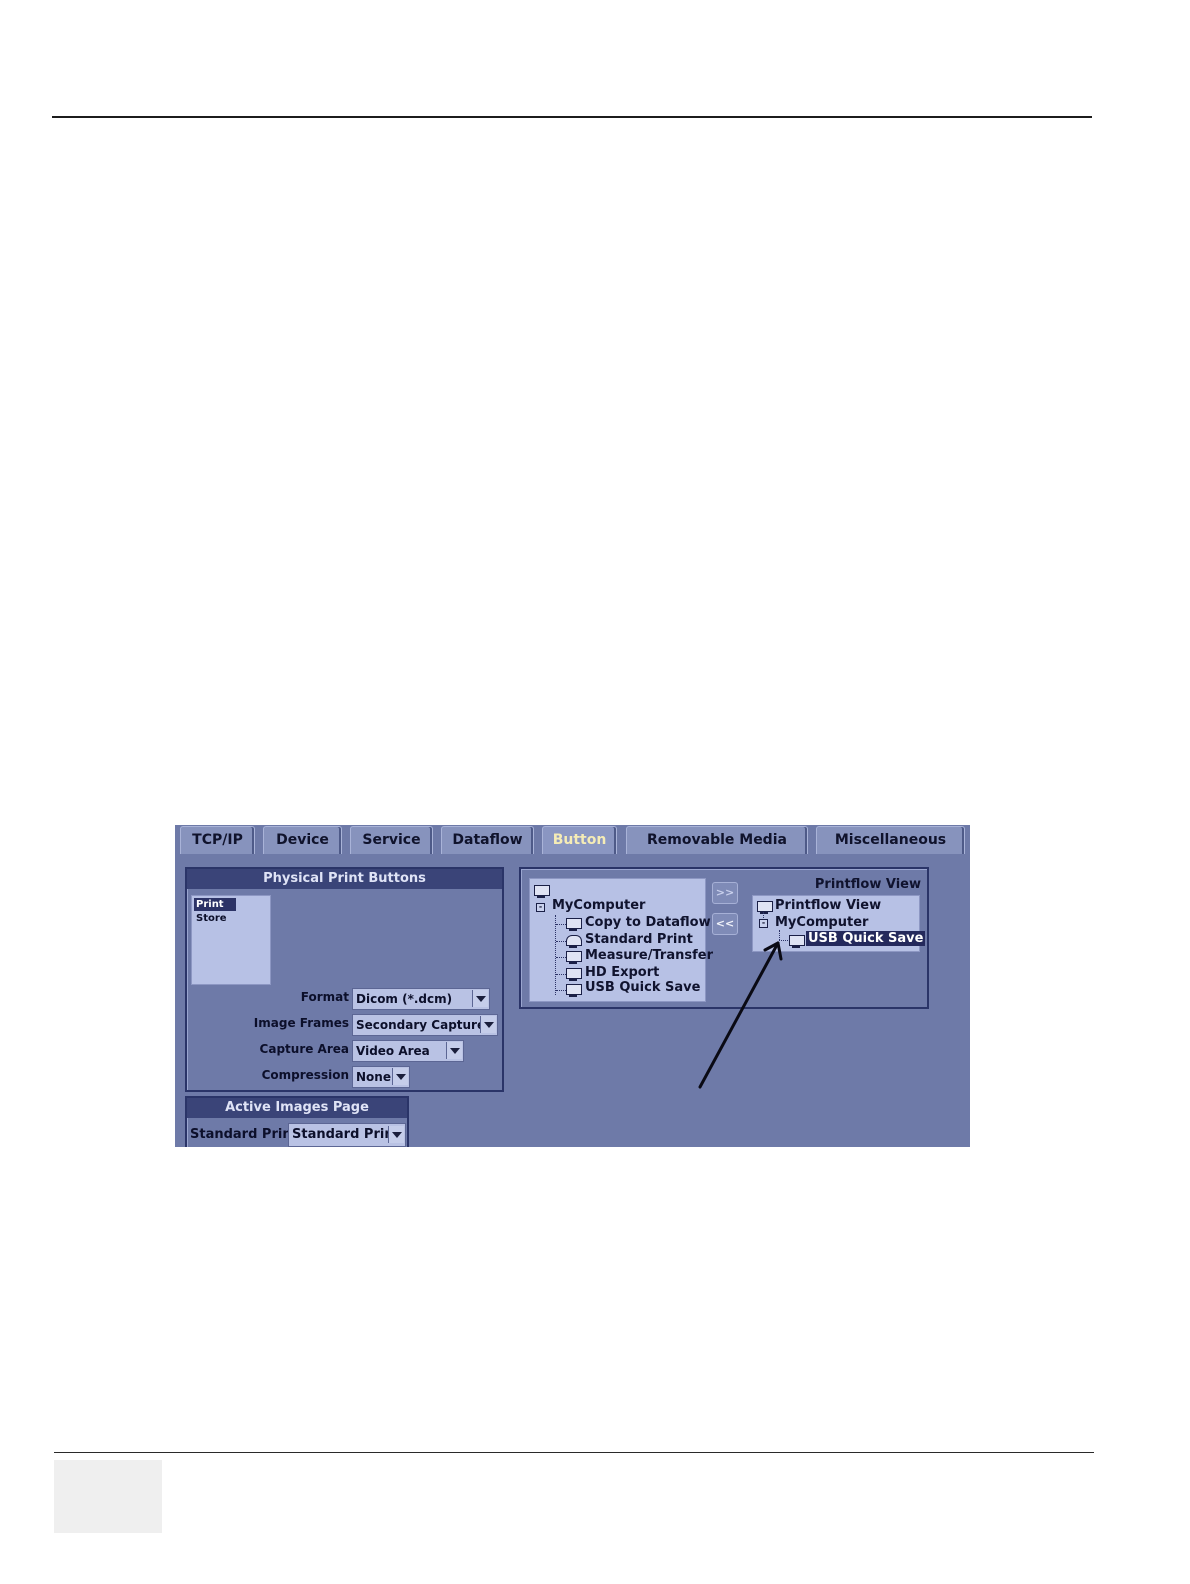  Describe the element at coordinates (108, 1496) in the screenshot. I see `footer-placeholder` at that location.